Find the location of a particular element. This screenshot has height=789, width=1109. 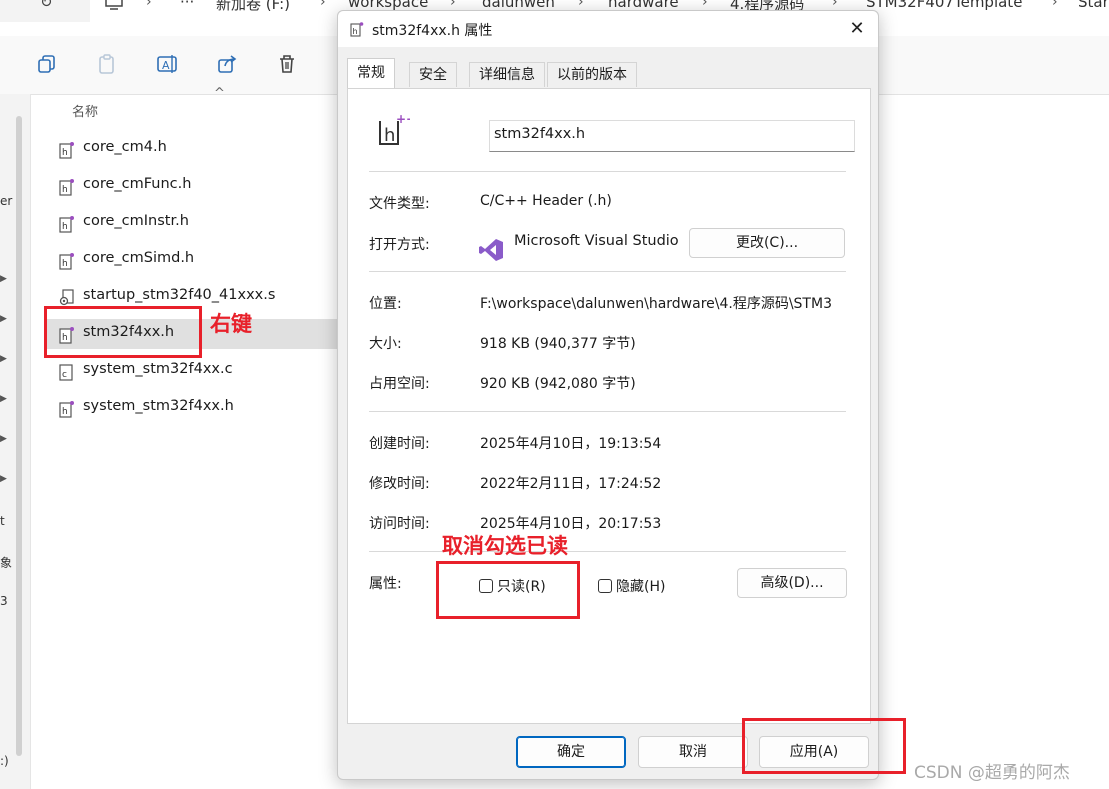

nav-buttons: ↻ is located at coordinates (42, 11).